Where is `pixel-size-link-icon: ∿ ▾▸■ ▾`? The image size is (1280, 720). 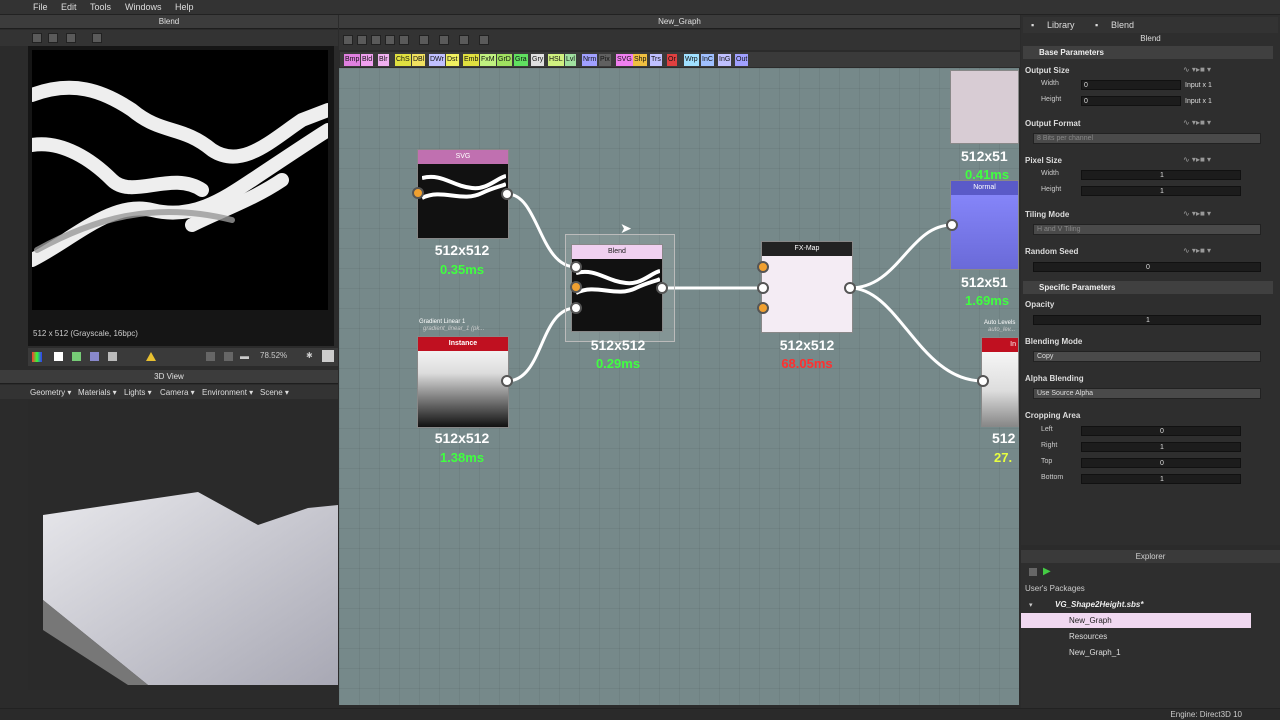 pixel-size-link-icon: ∿ ▾▸■ ▾ is located at coordinates (1197, 159).